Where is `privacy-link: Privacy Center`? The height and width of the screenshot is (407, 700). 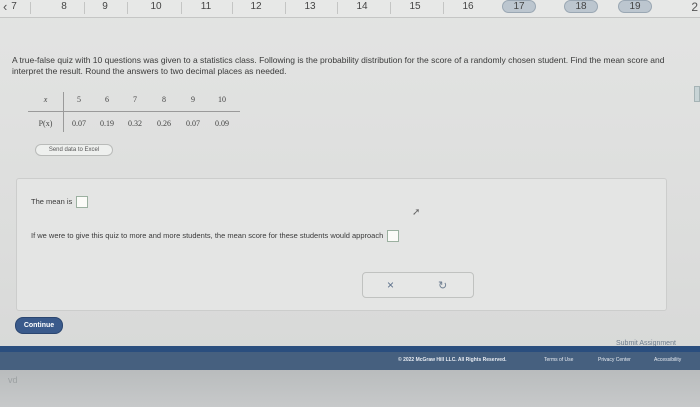
privacy-link: Privacy Center is located at coordinates (614, 360).